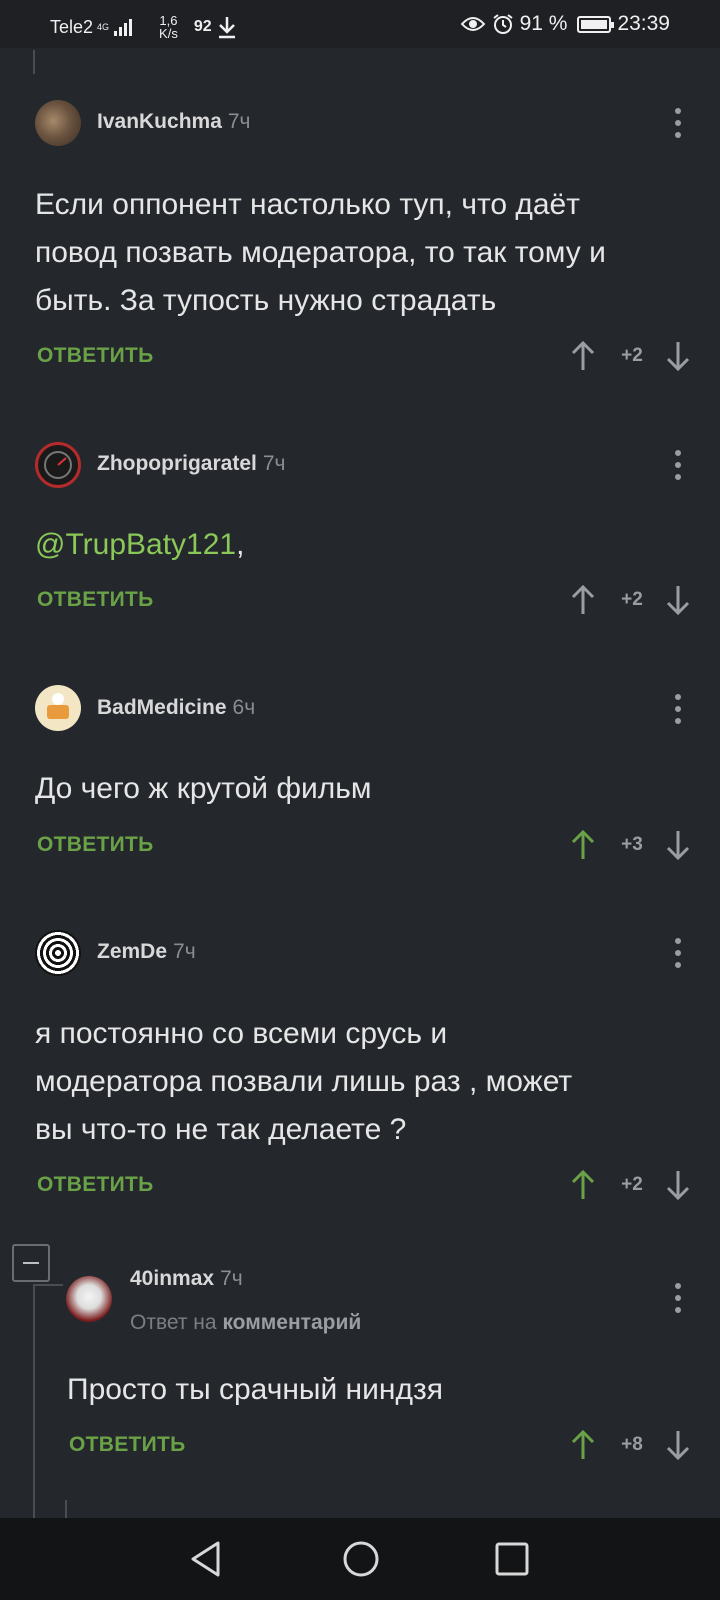 The width and height of the screenshot is (720, 1600). Describe the element at coordinates (221, 1129) in the screenshot. I see `comment-line: вы что-то не так делаете ?` at that location.